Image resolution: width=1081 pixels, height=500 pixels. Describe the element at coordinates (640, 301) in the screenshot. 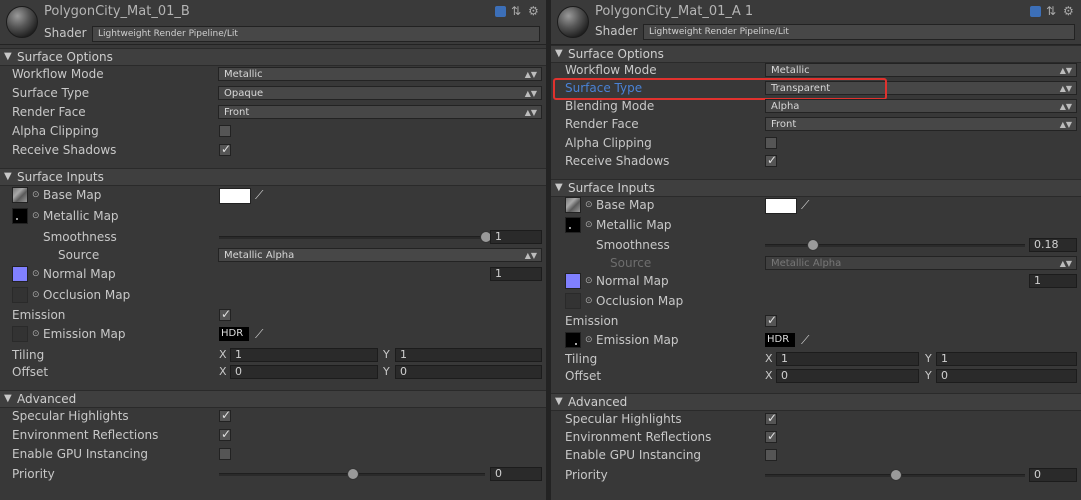

I see `occlusion-map-label: Occlusion Map` at that location.